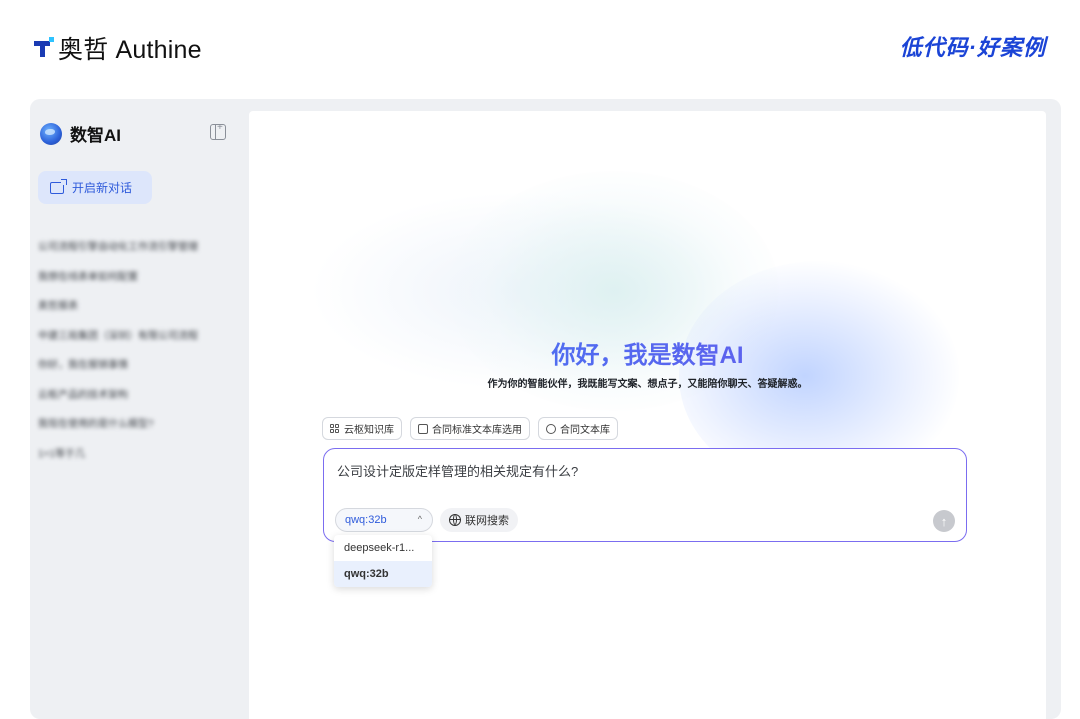 Image resolution: width=1080 pixels, height=719 pixels. What do you see at coordinates (102, 188) in the screenshot?
I see `new-chat-label: 开启新对话` at bounding box center [102, 188].